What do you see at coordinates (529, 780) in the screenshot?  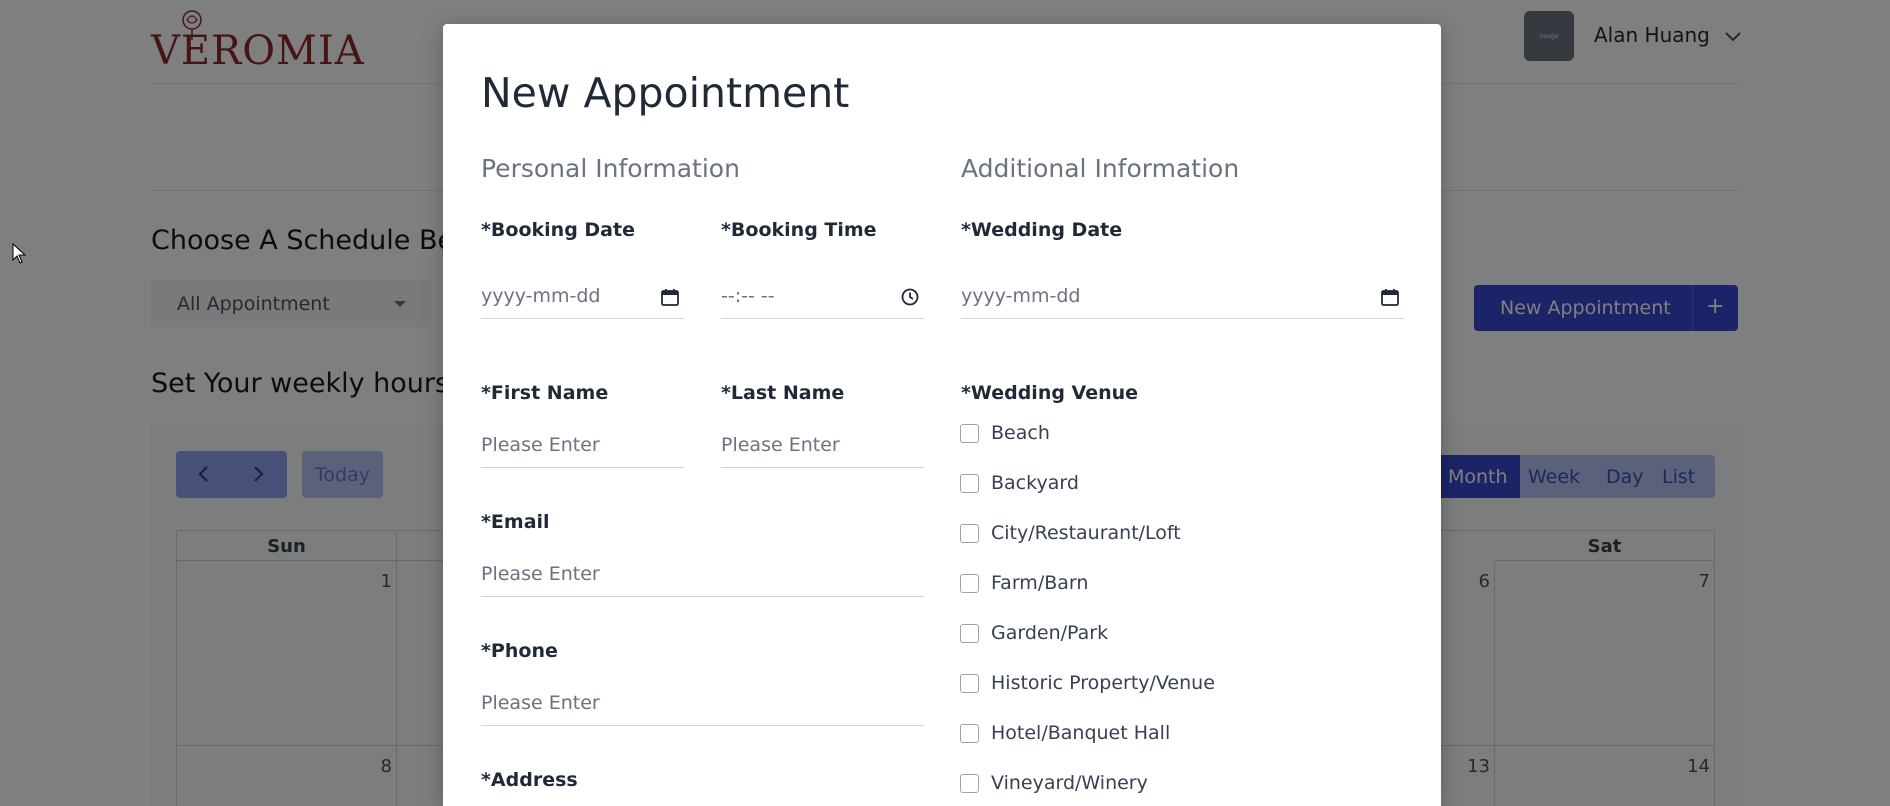 I see `address-label: *Address` at bounding box center [529, 780].